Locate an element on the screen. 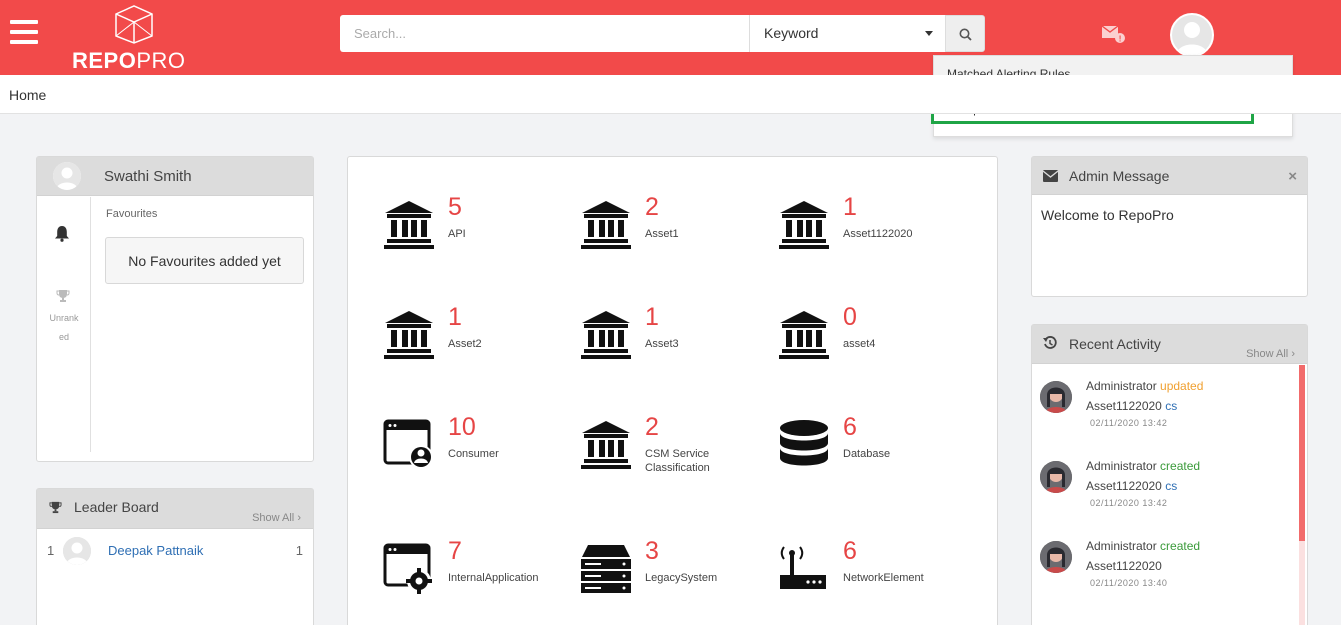 The image size is (1341, 625). recent-activity-header: Recent Activity Show All › is located at coordinates (1169, 344).